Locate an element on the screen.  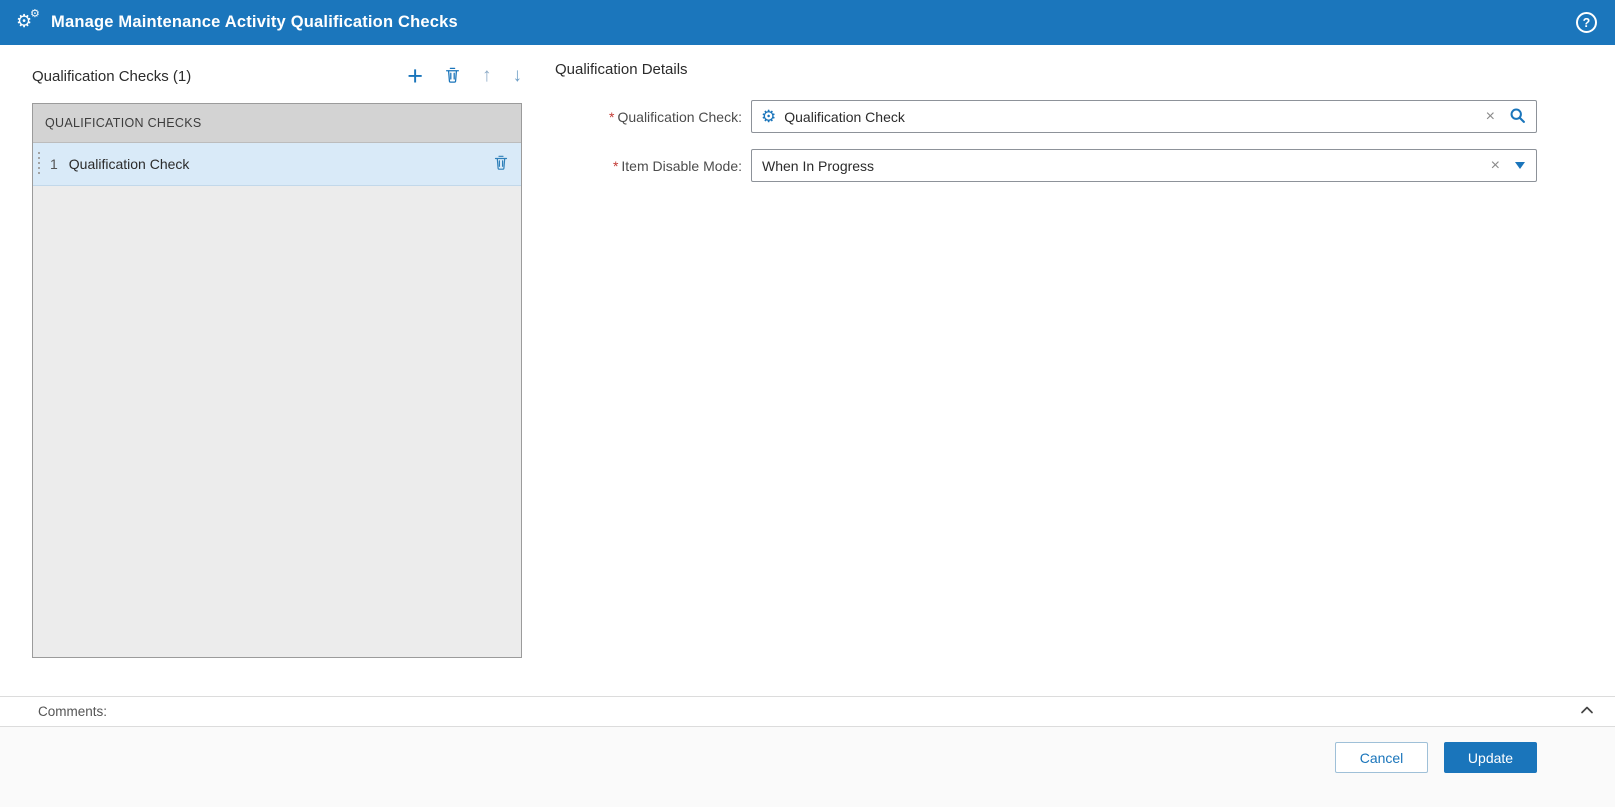
details-title: Qualification Details is located at coordinates (621, 69).